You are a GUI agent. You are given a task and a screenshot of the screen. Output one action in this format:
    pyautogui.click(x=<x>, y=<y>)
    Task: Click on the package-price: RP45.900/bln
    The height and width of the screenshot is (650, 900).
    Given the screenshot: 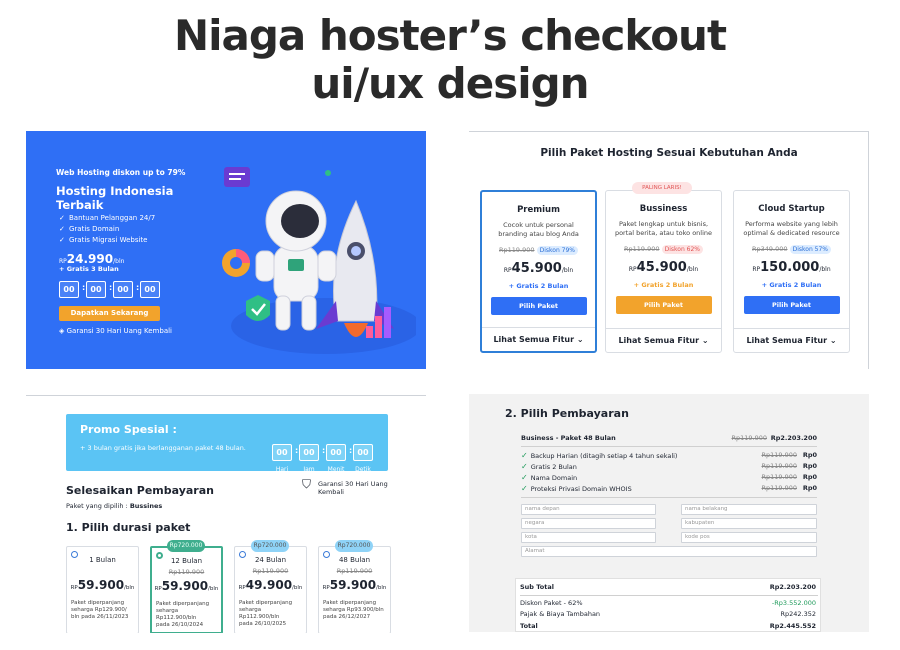 What is the action you would take?
    pyautogui.click(x=663, y=267)
    